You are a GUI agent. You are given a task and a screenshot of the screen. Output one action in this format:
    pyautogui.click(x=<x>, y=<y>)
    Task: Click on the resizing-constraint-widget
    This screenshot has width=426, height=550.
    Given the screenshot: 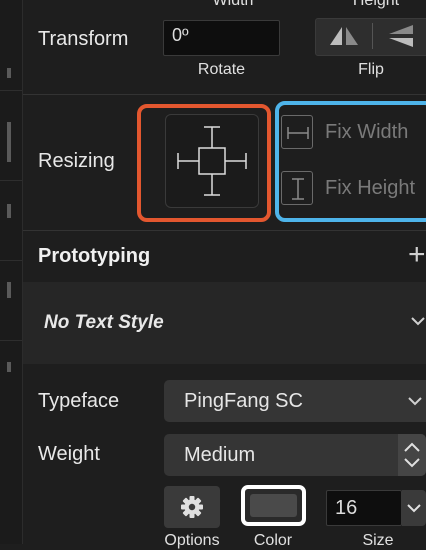 What is the action you would take?
    pyautogui.click(x=212, y=161)
    